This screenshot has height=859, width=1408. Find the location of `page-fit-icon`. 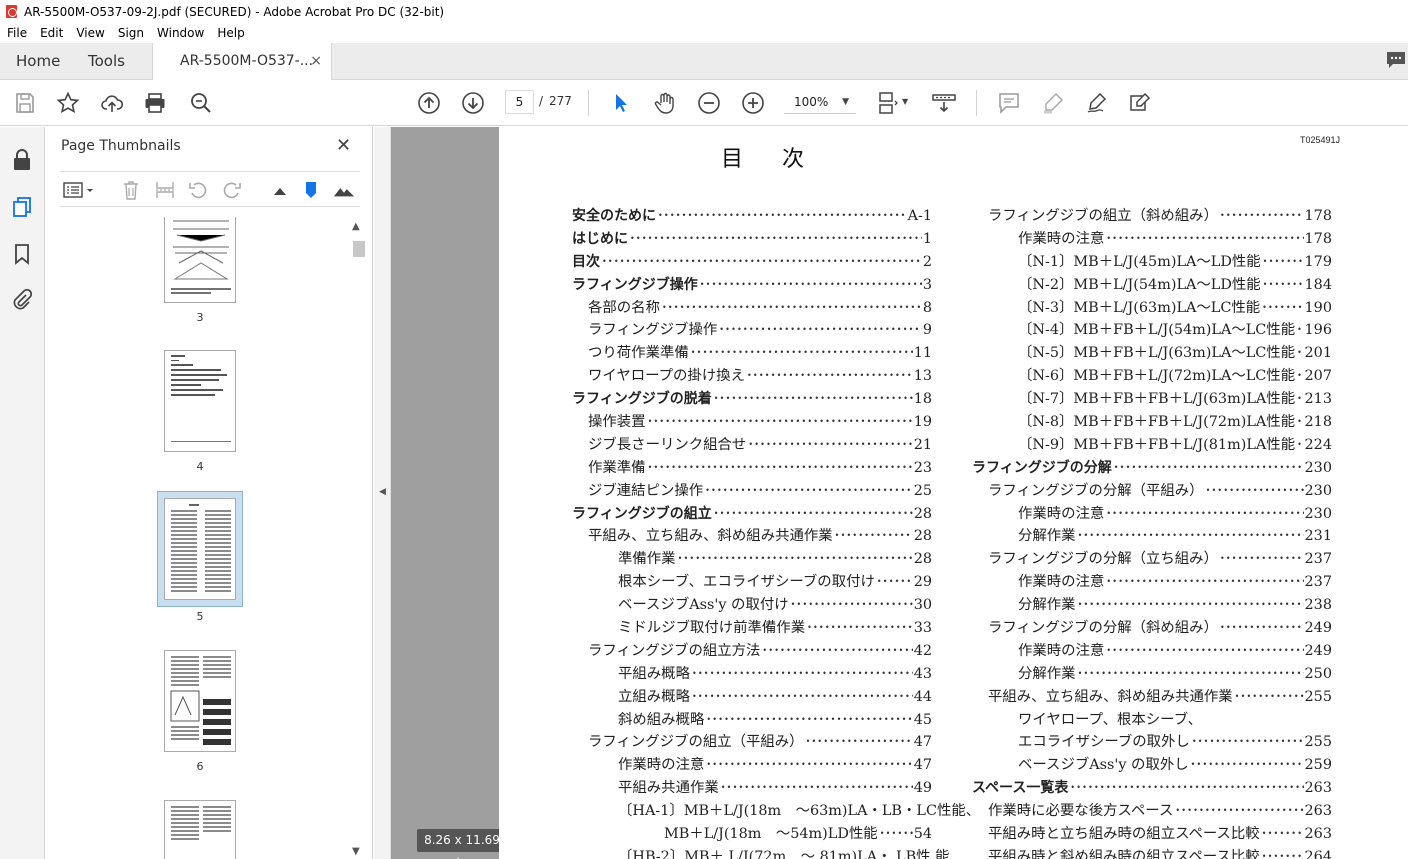

page-fit-icon is located at coordinates (888, 103).